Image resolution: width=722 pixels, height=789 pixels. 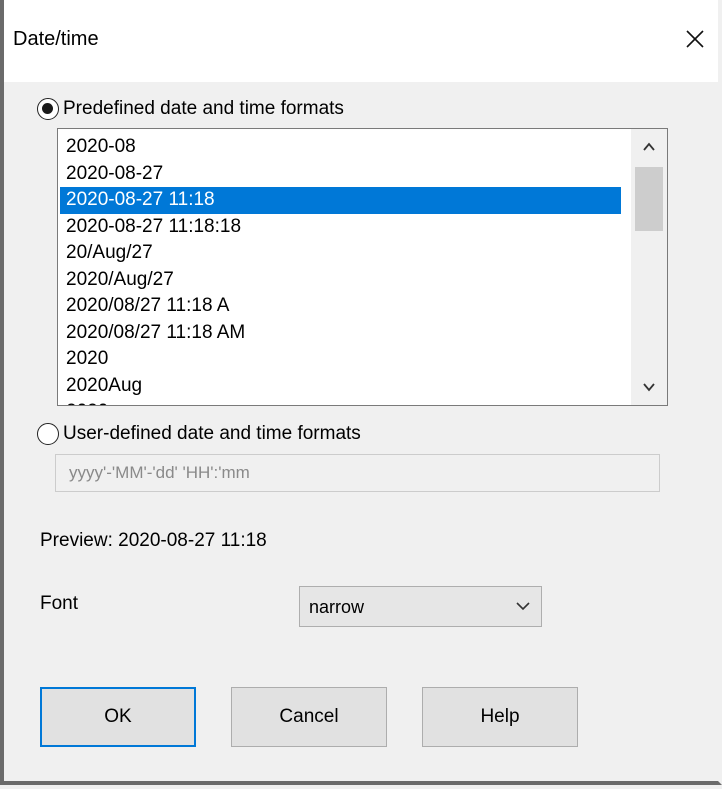 I want to click on predefined-formats-radio, so click(x=48, y=109).